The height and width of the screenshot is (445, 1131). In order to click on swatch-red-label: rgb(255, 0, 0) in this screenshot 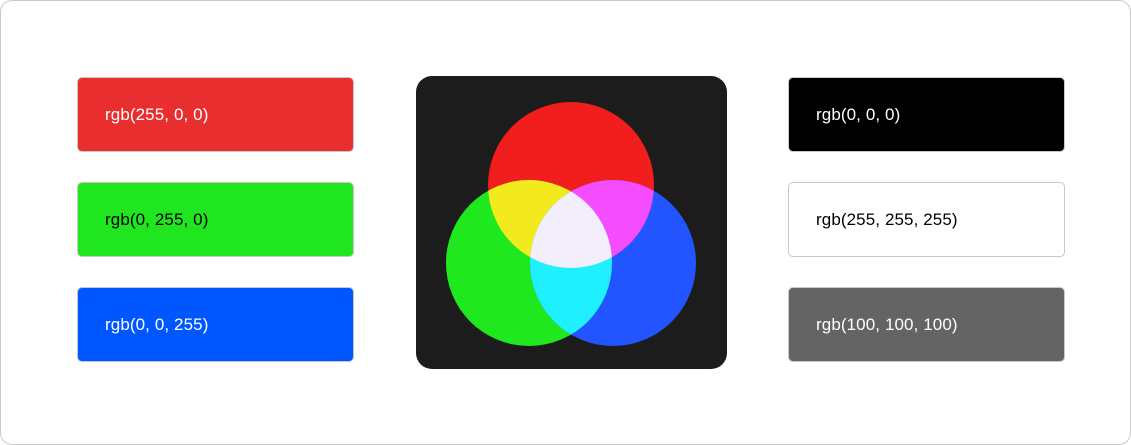, I will do `click(157, 114)`.